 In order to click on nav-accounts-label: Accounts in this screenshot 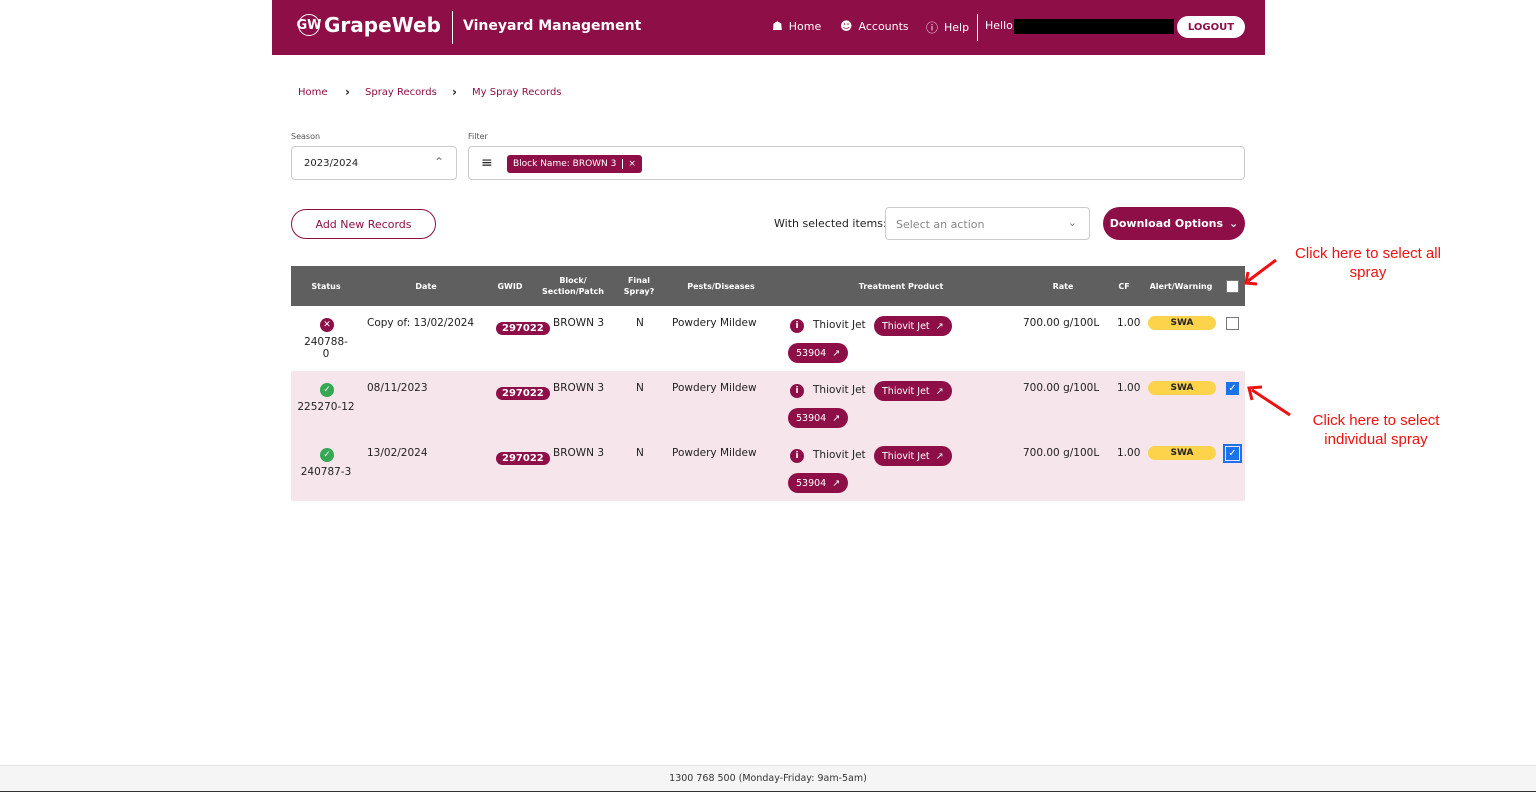, I will do `click(883, 26)`.